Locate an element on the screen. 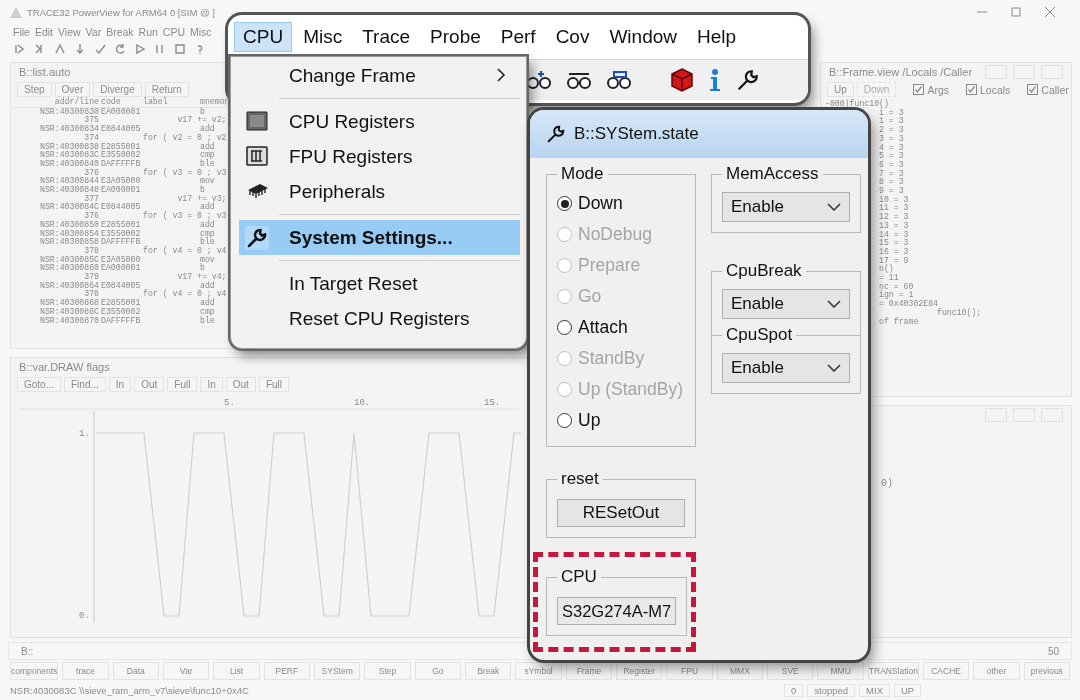 The width and height of the screenshot is (1080, 700). source-line: for ( v2 = 0 ; v2 is located at coordinates (185, 138).